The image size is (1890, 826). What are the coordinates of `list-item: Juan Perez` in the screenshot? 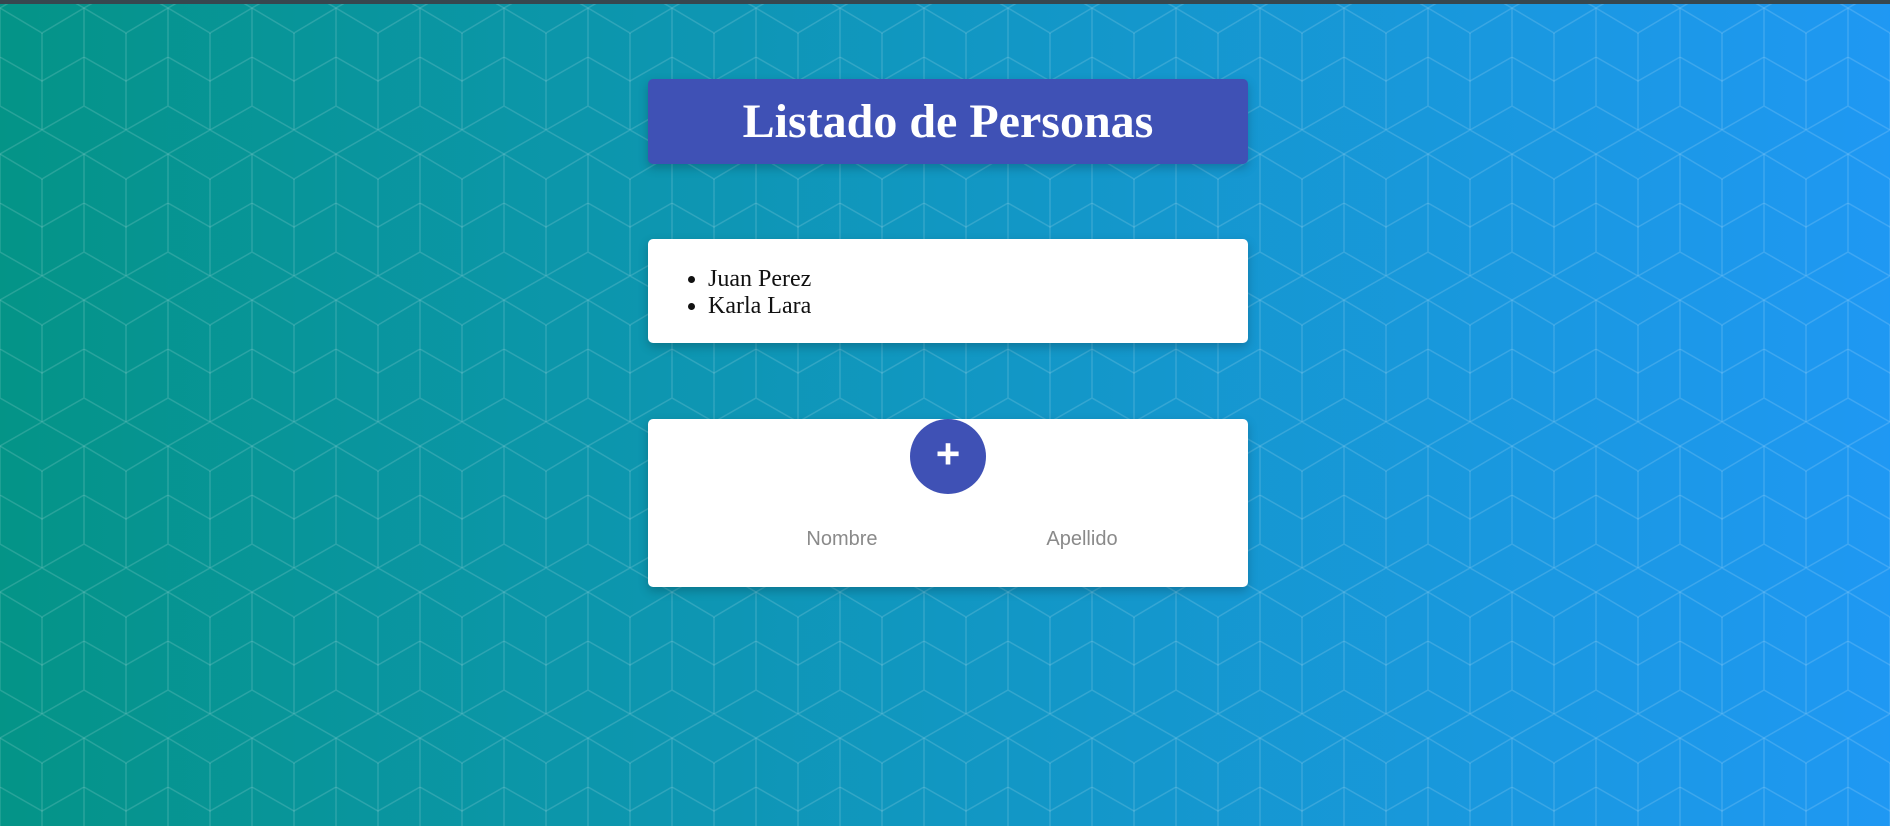 It's located at (978, 279).